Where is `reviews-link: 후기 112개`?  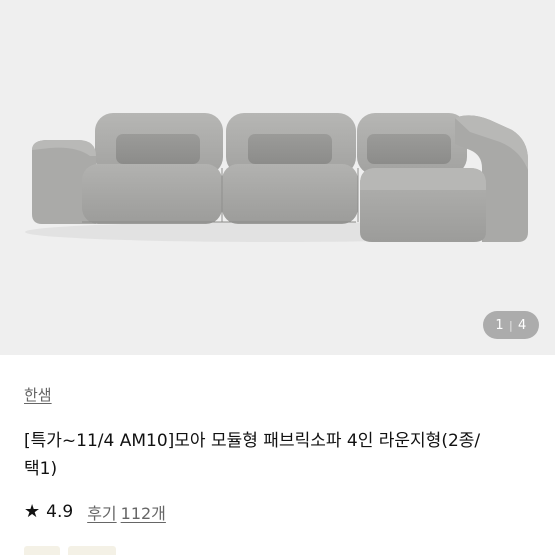 reviews-link: 후기 112개 is located at coordinates (126, 512).